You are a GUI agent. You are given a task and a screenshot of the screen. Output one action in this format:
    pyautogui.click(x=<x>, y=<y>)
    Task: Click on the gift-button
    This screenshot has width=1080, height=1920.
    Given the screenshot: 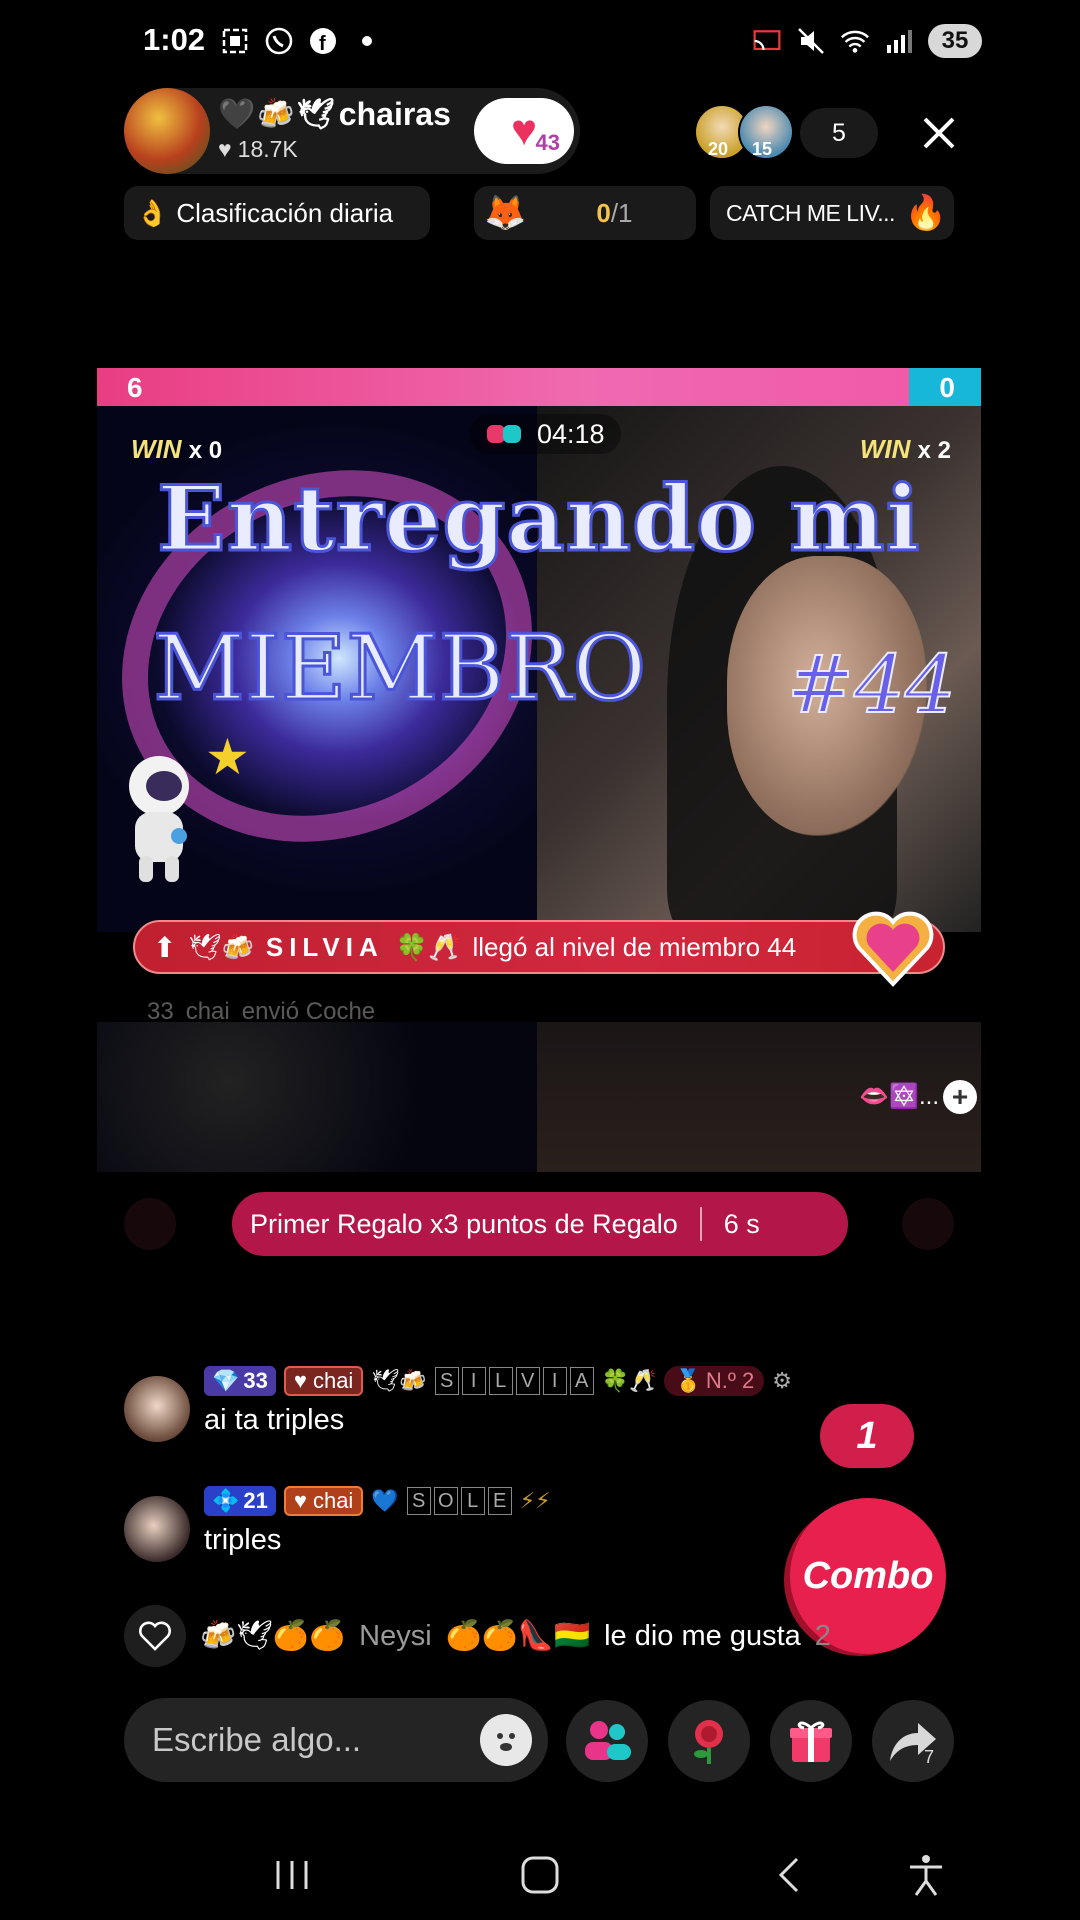 What is the action you would take?
    pyautogui.click(x=811, y=1741)
    